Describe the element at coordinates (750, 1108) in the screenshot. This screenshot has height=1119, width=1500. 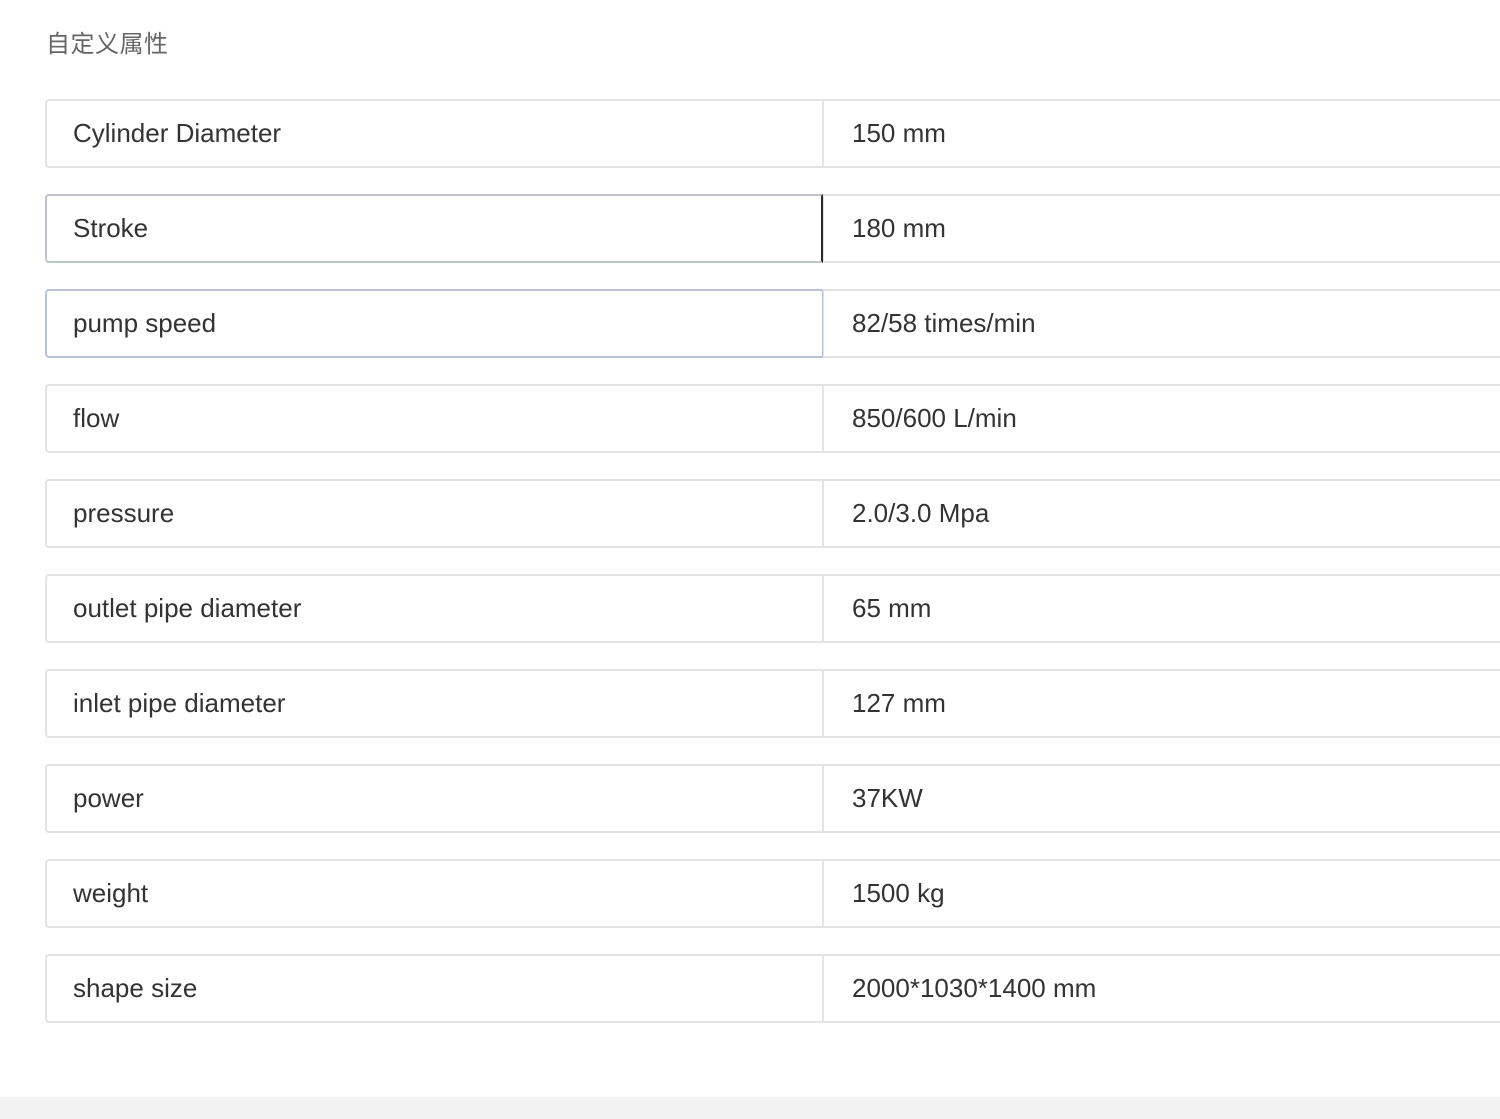
I see `bottom-divider` at that location.